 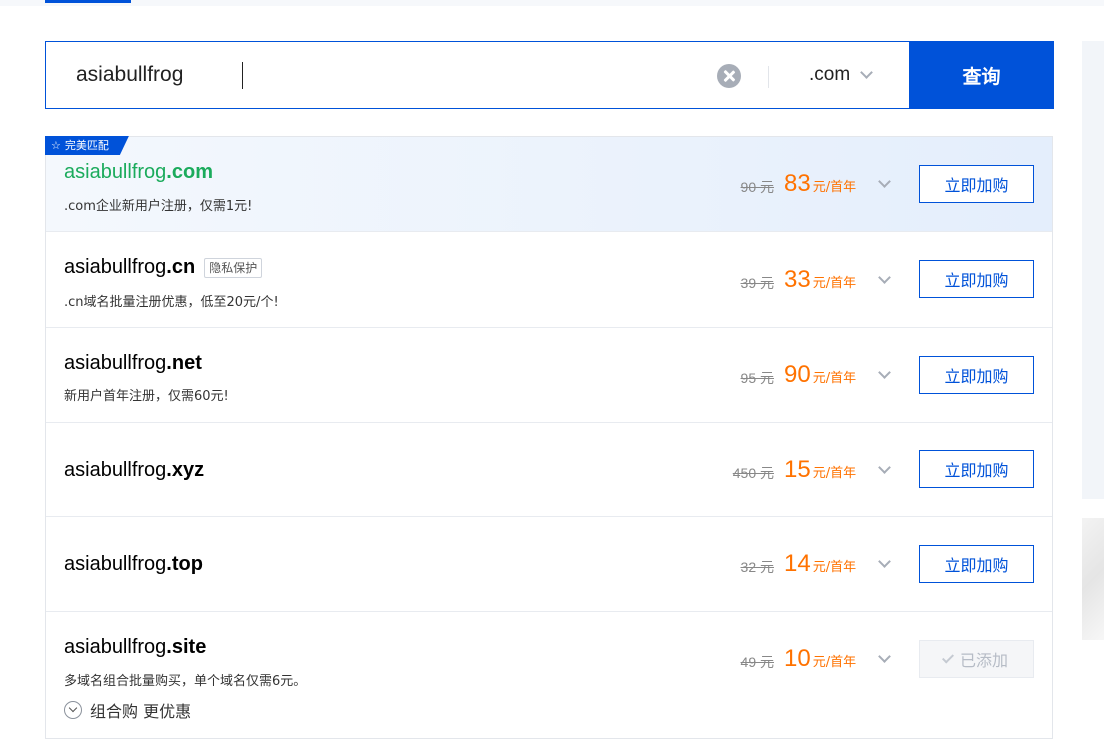 I want to click on result-row-xyz: asiabullfrog .xyz 450 元 15 元/首年 立即加购, so click(x=549, y=470).